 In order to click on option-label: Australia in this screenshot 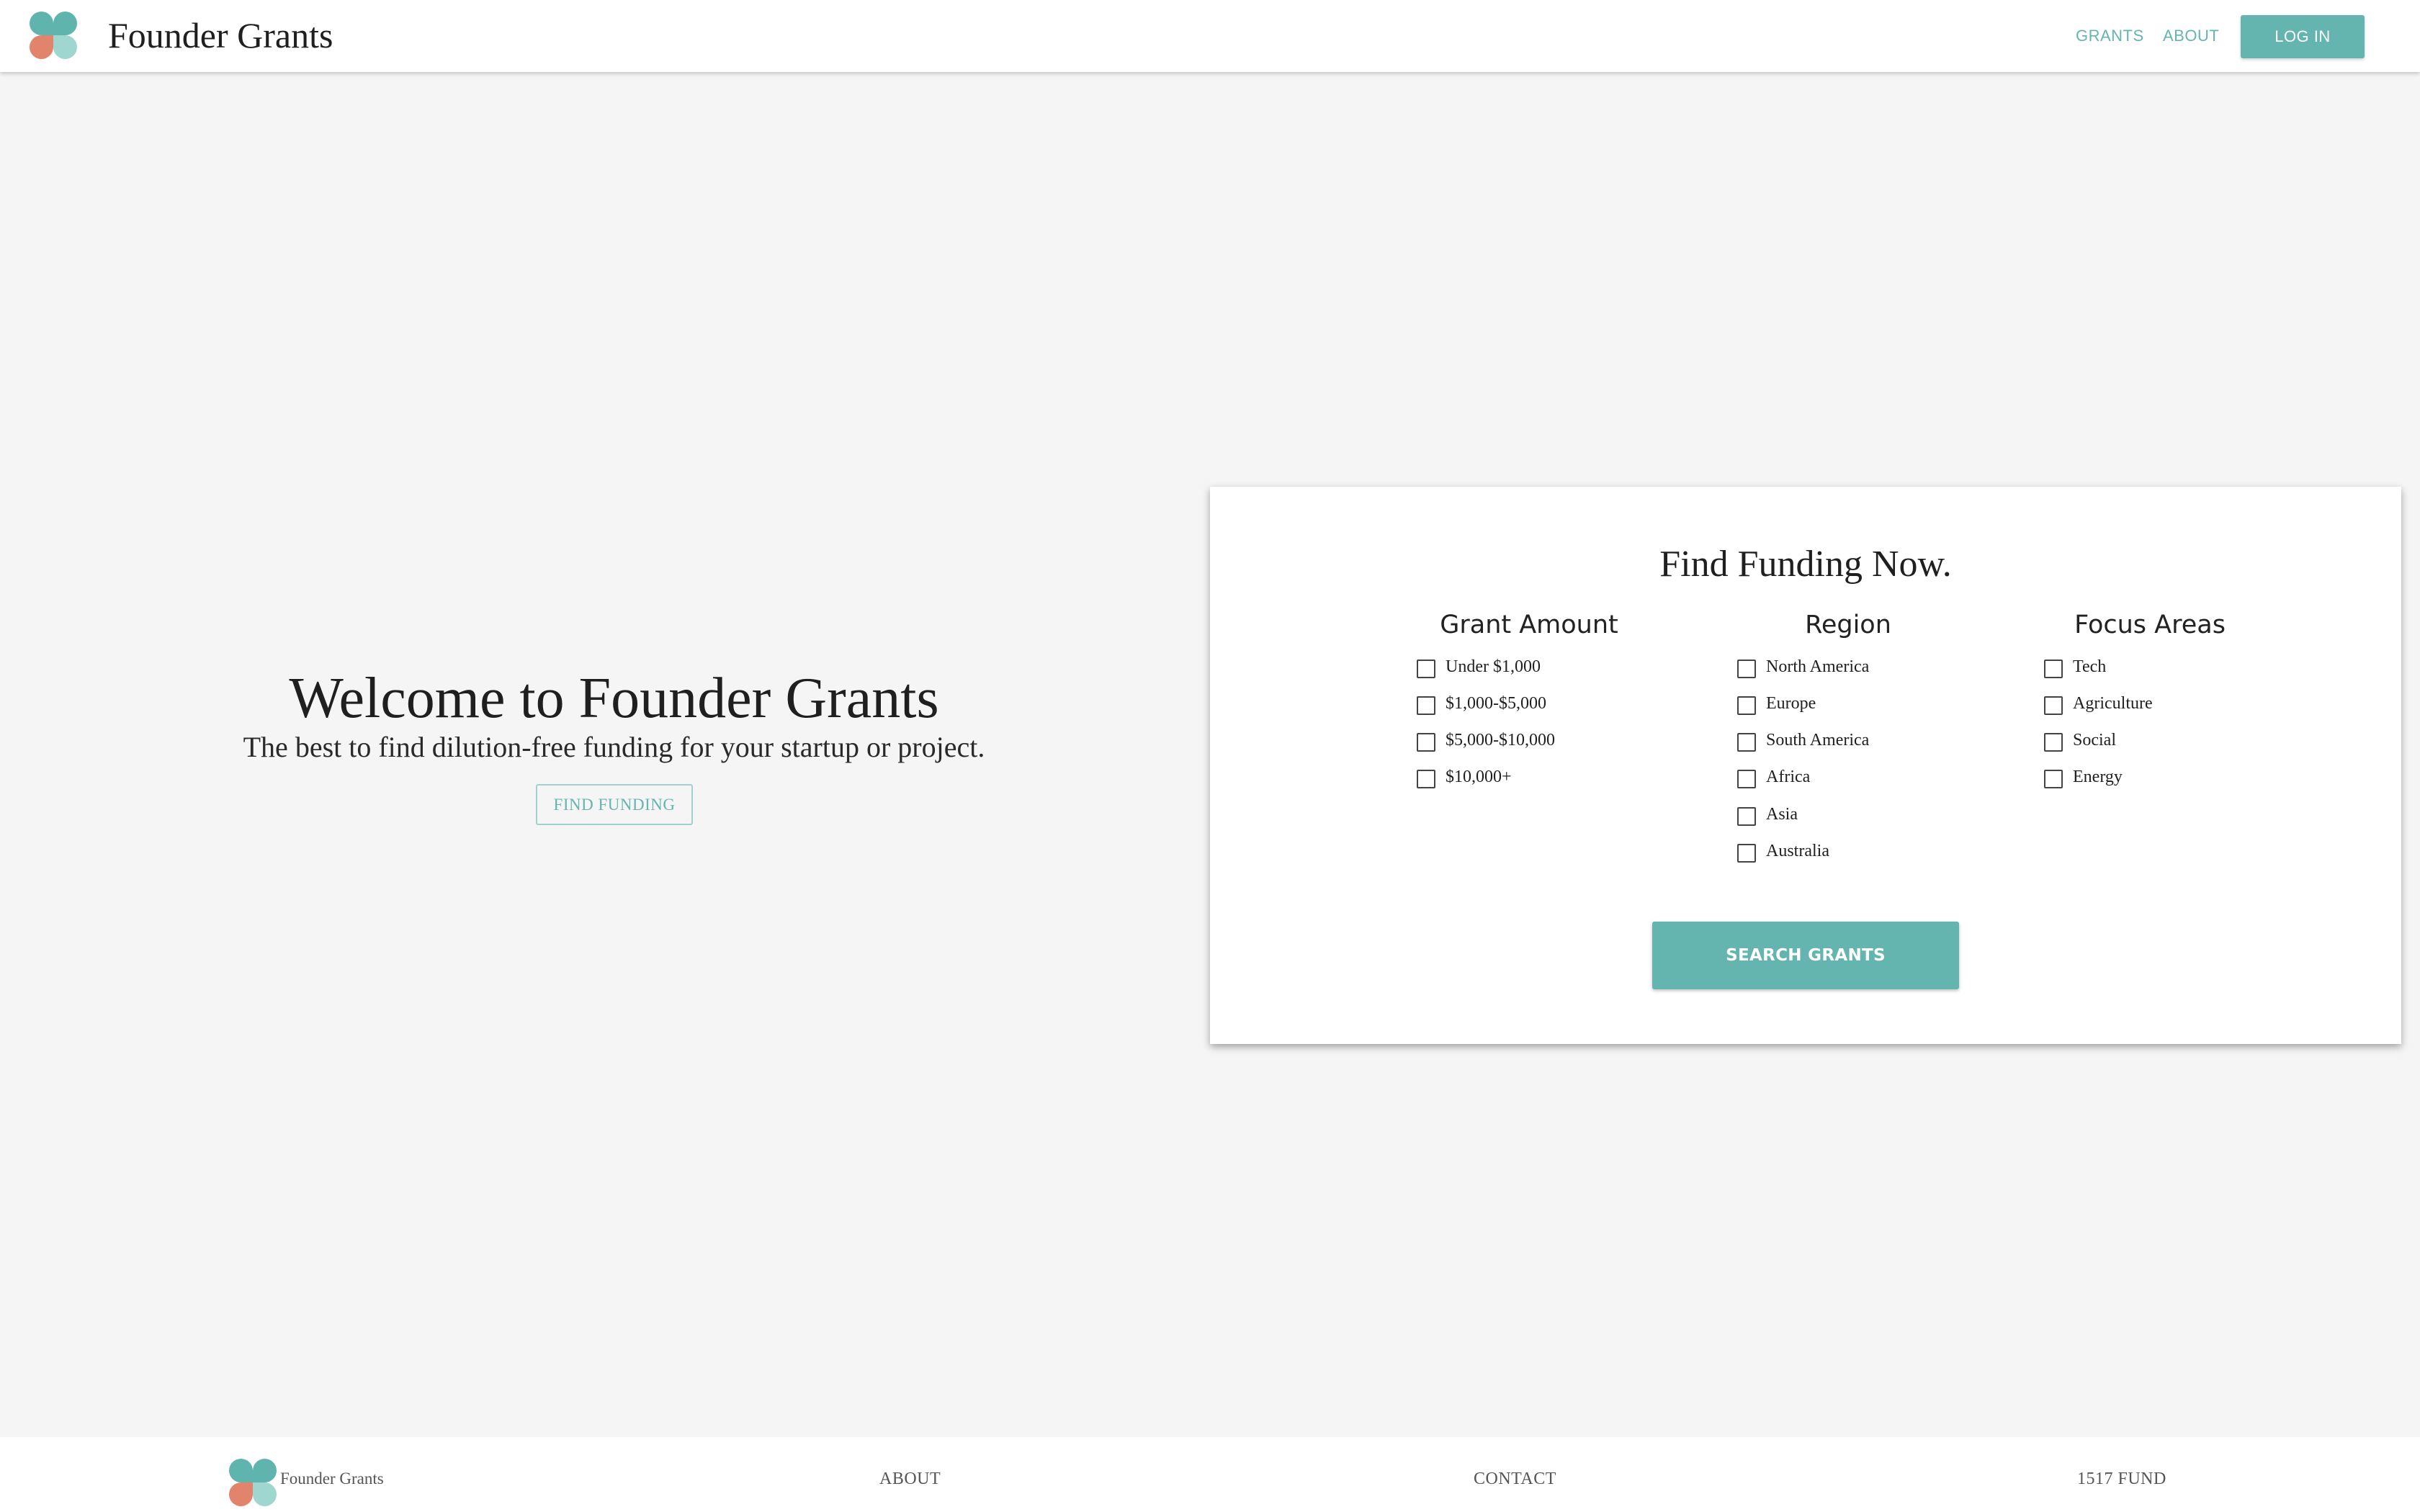, I will do `click(1798, 851)`.